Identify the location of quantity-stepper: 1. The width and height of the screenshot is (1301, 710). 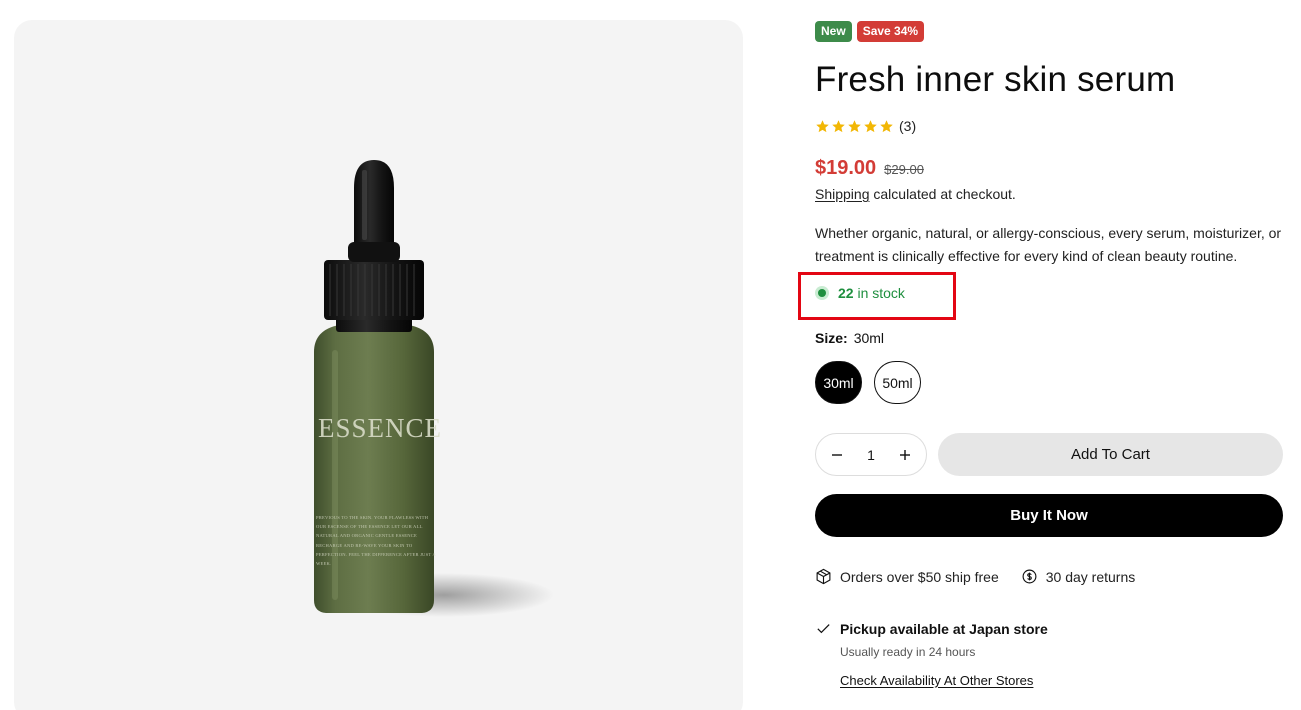
(871, 454).